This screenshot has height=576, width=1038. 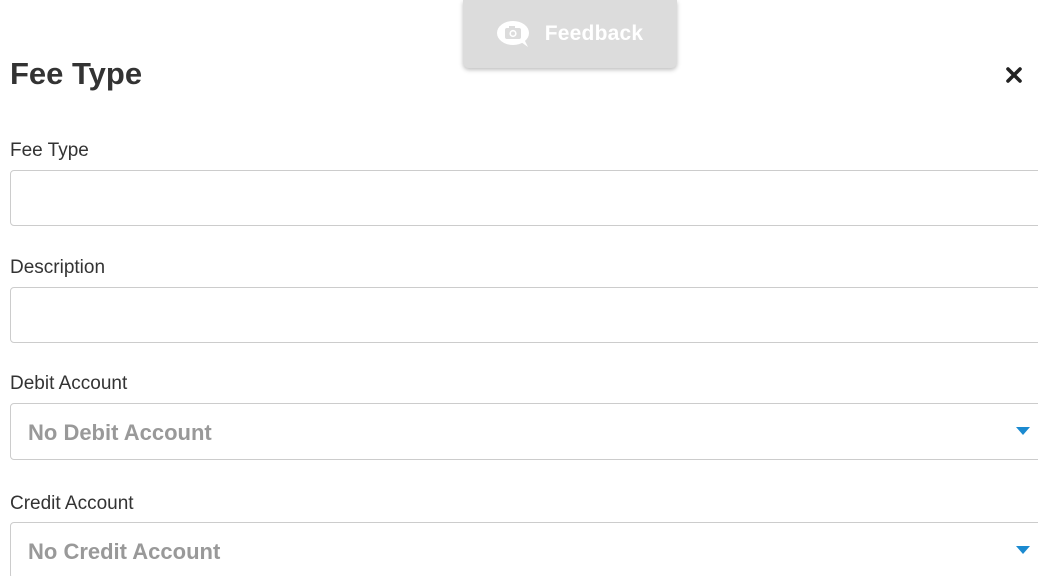 I want to click on description-input, so click(x=524, y=315).